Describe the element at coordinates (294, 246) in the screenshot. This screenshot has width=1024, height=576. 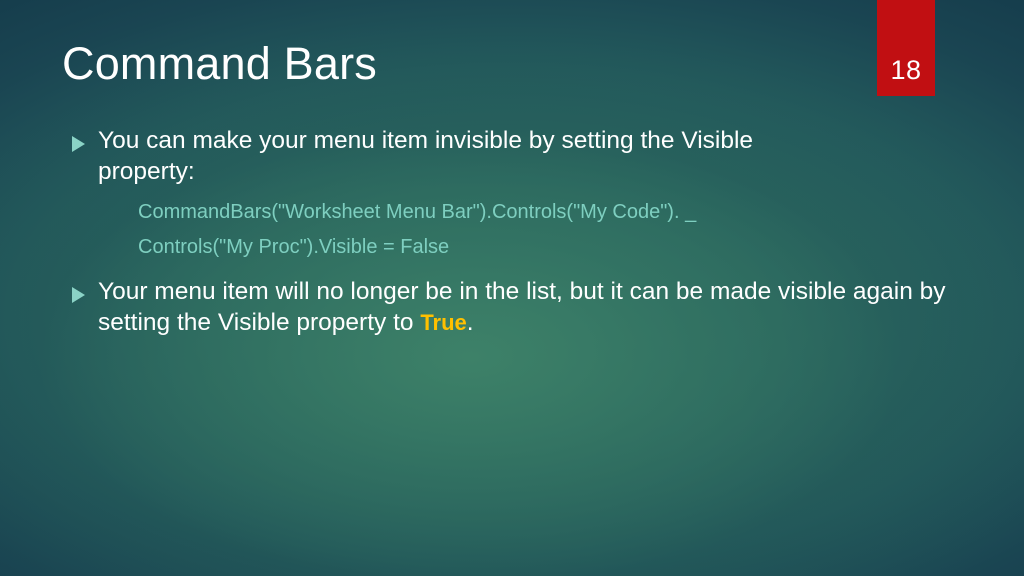
I see `code-line-2: Controls("My Proc").Visible = False` at that location.